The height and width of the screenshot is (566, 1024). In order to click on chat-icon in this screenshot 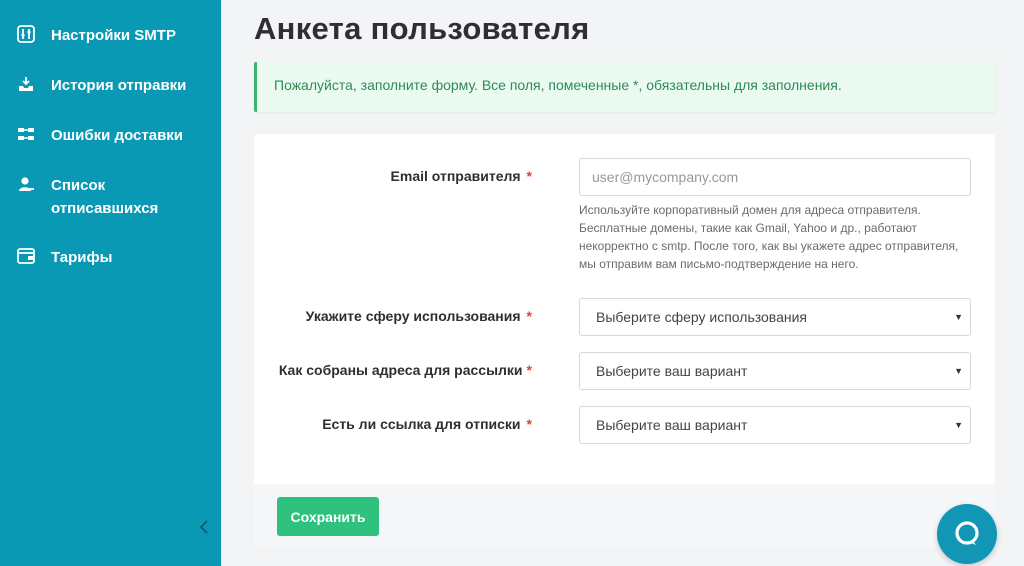, I will do `click(967, 533)`.